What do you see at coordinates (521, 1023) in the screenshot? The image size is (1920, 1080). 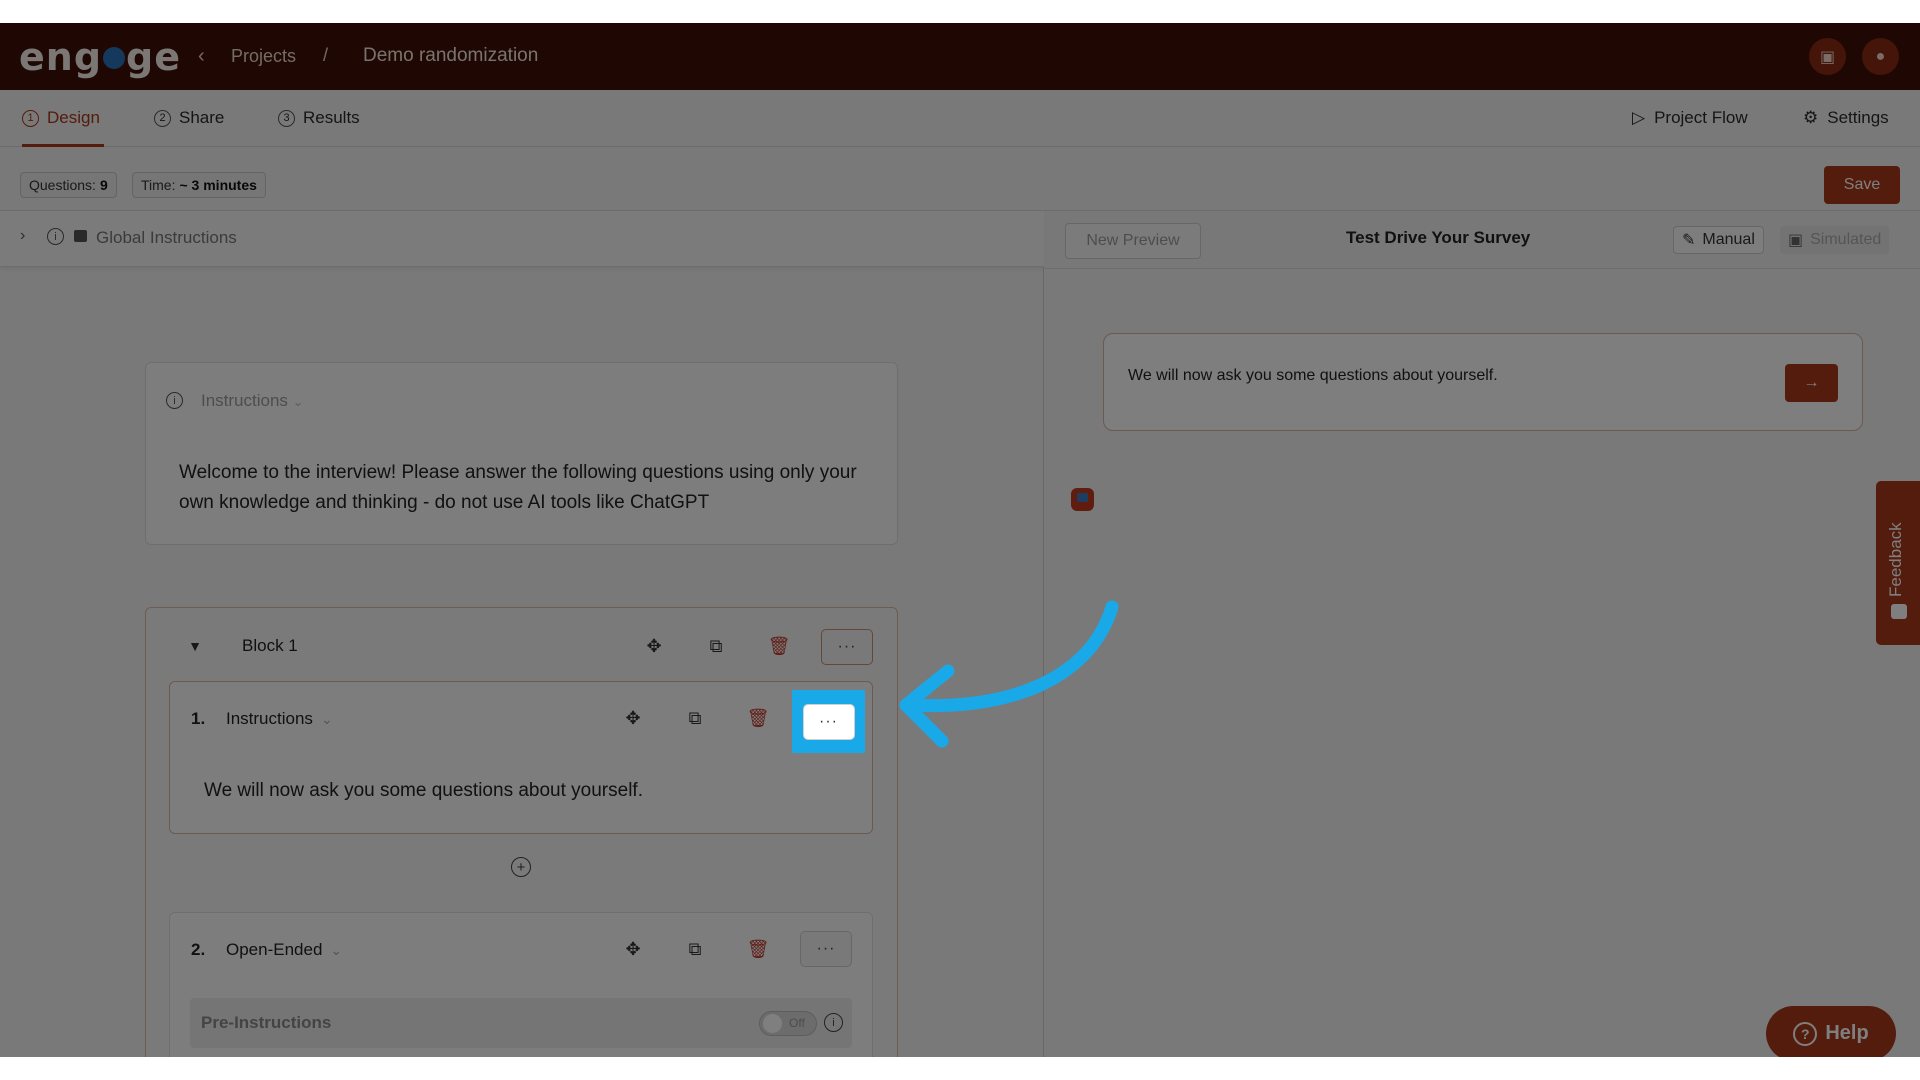 I see `pre-instructions-row: Pre-Instructions Off i` at bounding box center [521, 1023].